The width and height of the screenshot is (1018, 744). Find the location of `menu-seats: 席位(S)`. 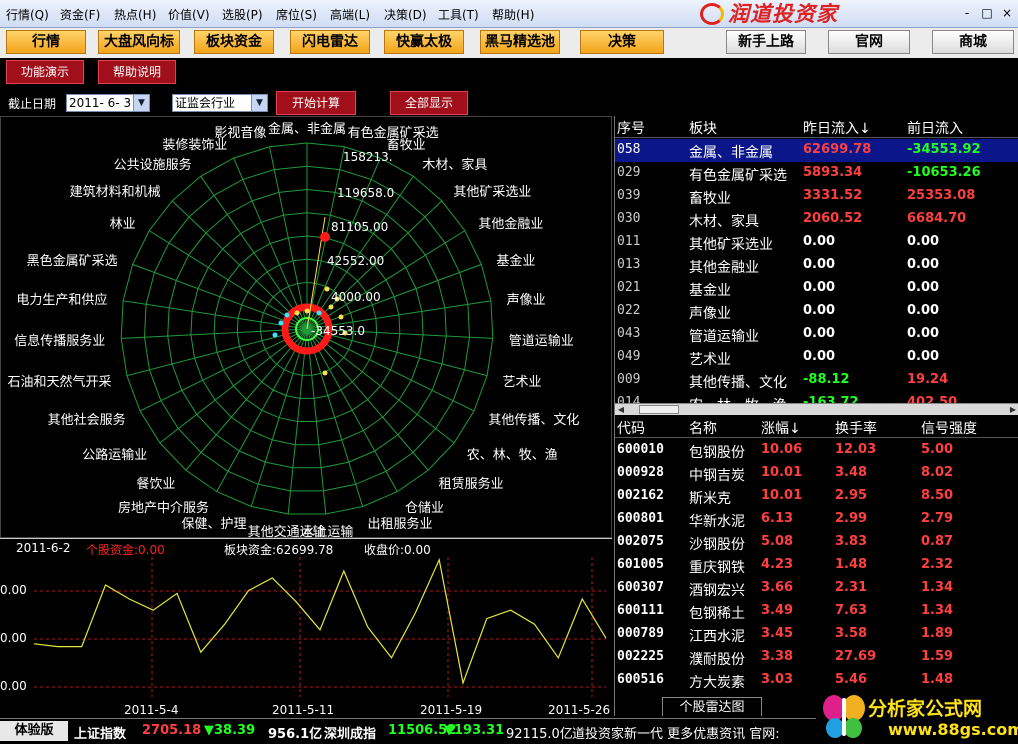

menu-seats: 席位(S) is located at coordinates (296, 14).